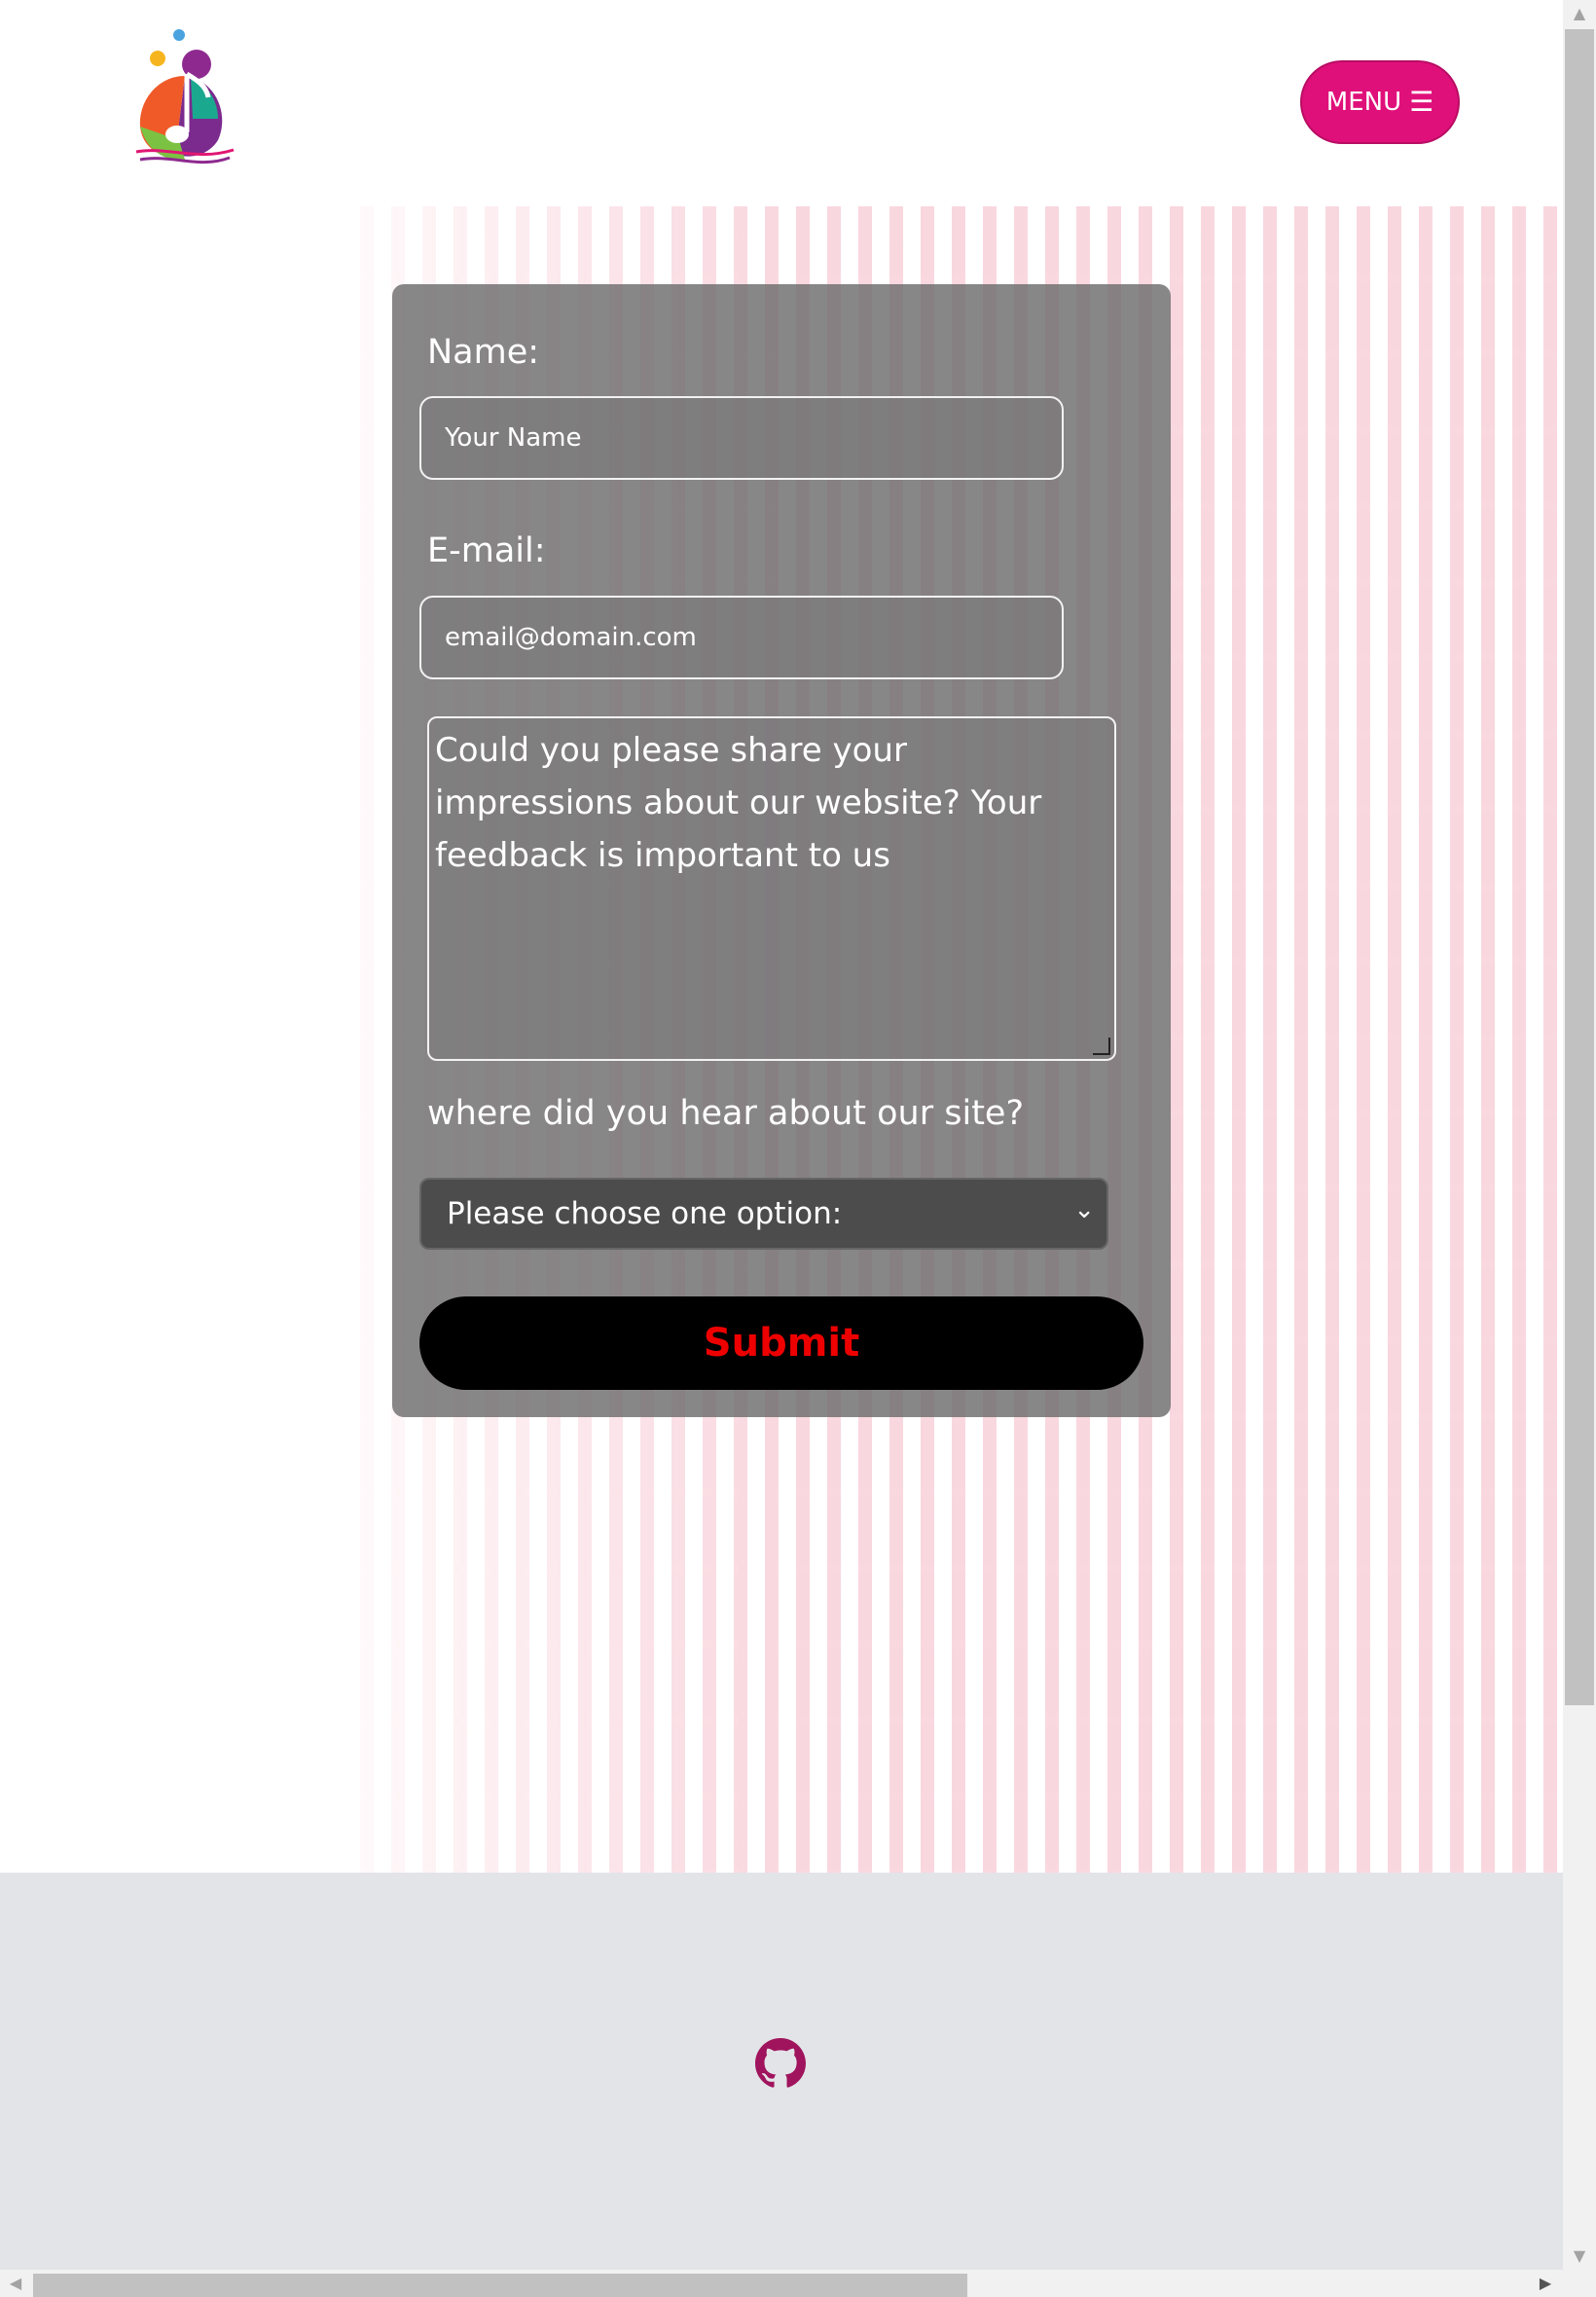 This screenshot has width=1596, height=2297. Describe the element at coordinates (1579, 2256) in the screenshot. I see `scroll-down-icon: ▼` at that location.